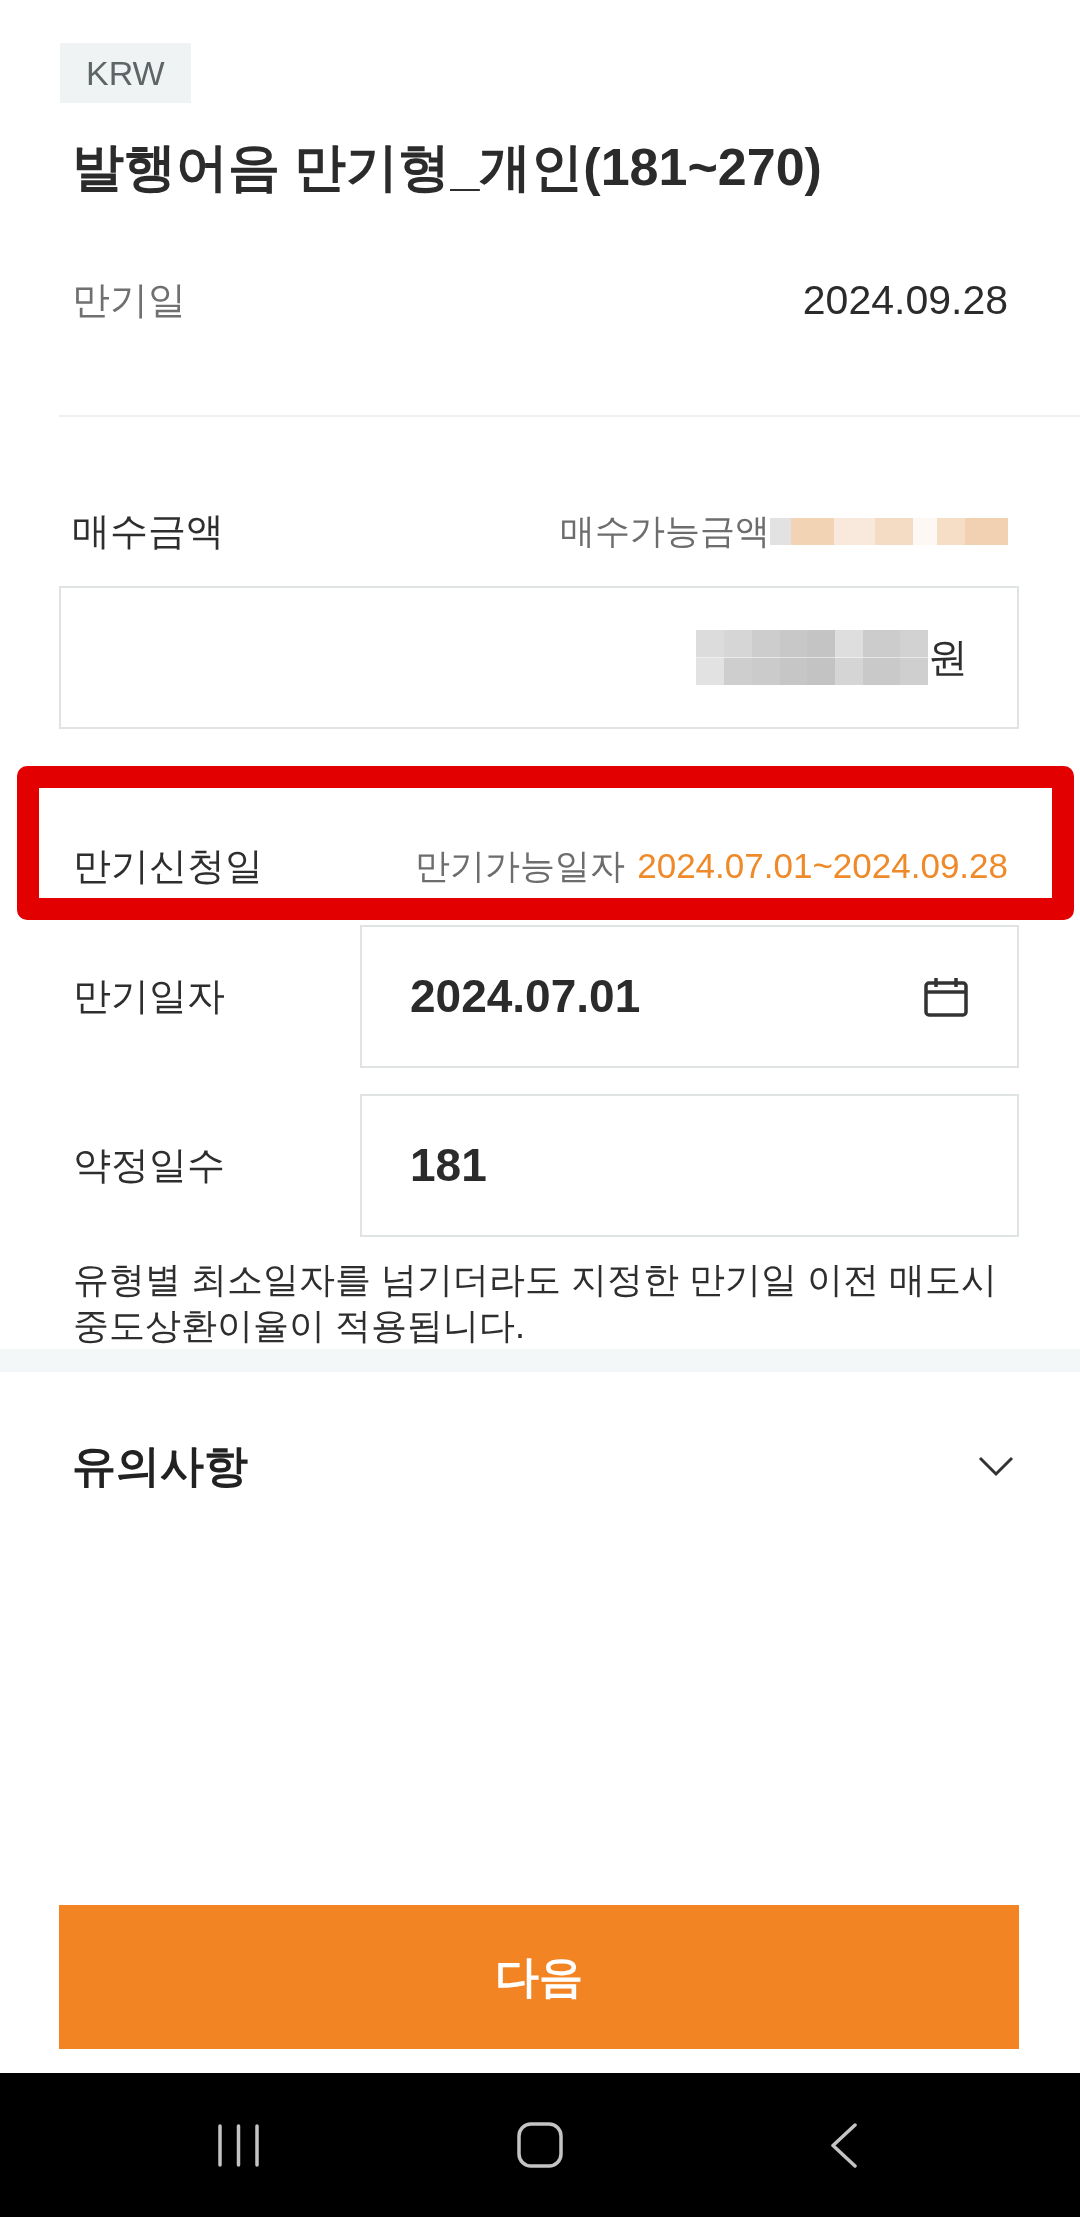 Image resolution: width=1080 pixels, height=2217 pixels. What do you see at coordinates (149, 1165) in the screenshot?
I see `field-label: 약정일수` at bounding box center [149, 1165].